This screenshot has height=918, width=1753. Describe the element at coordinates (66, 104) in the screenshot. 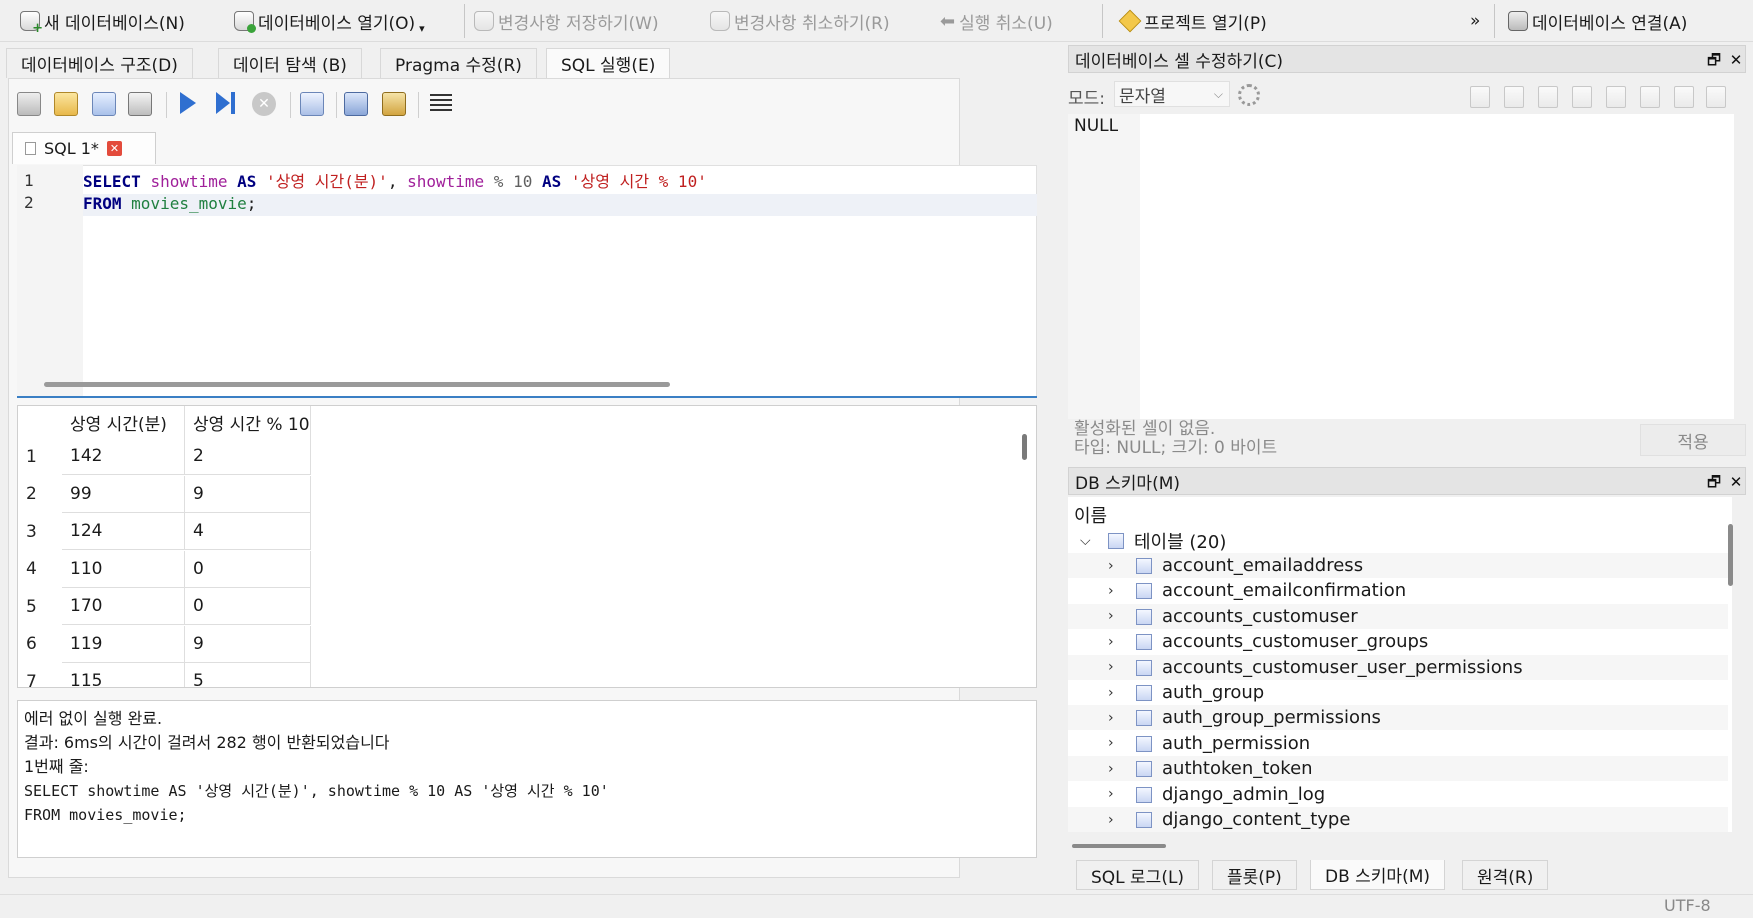

I see `open-sql-file-icon` at that location.